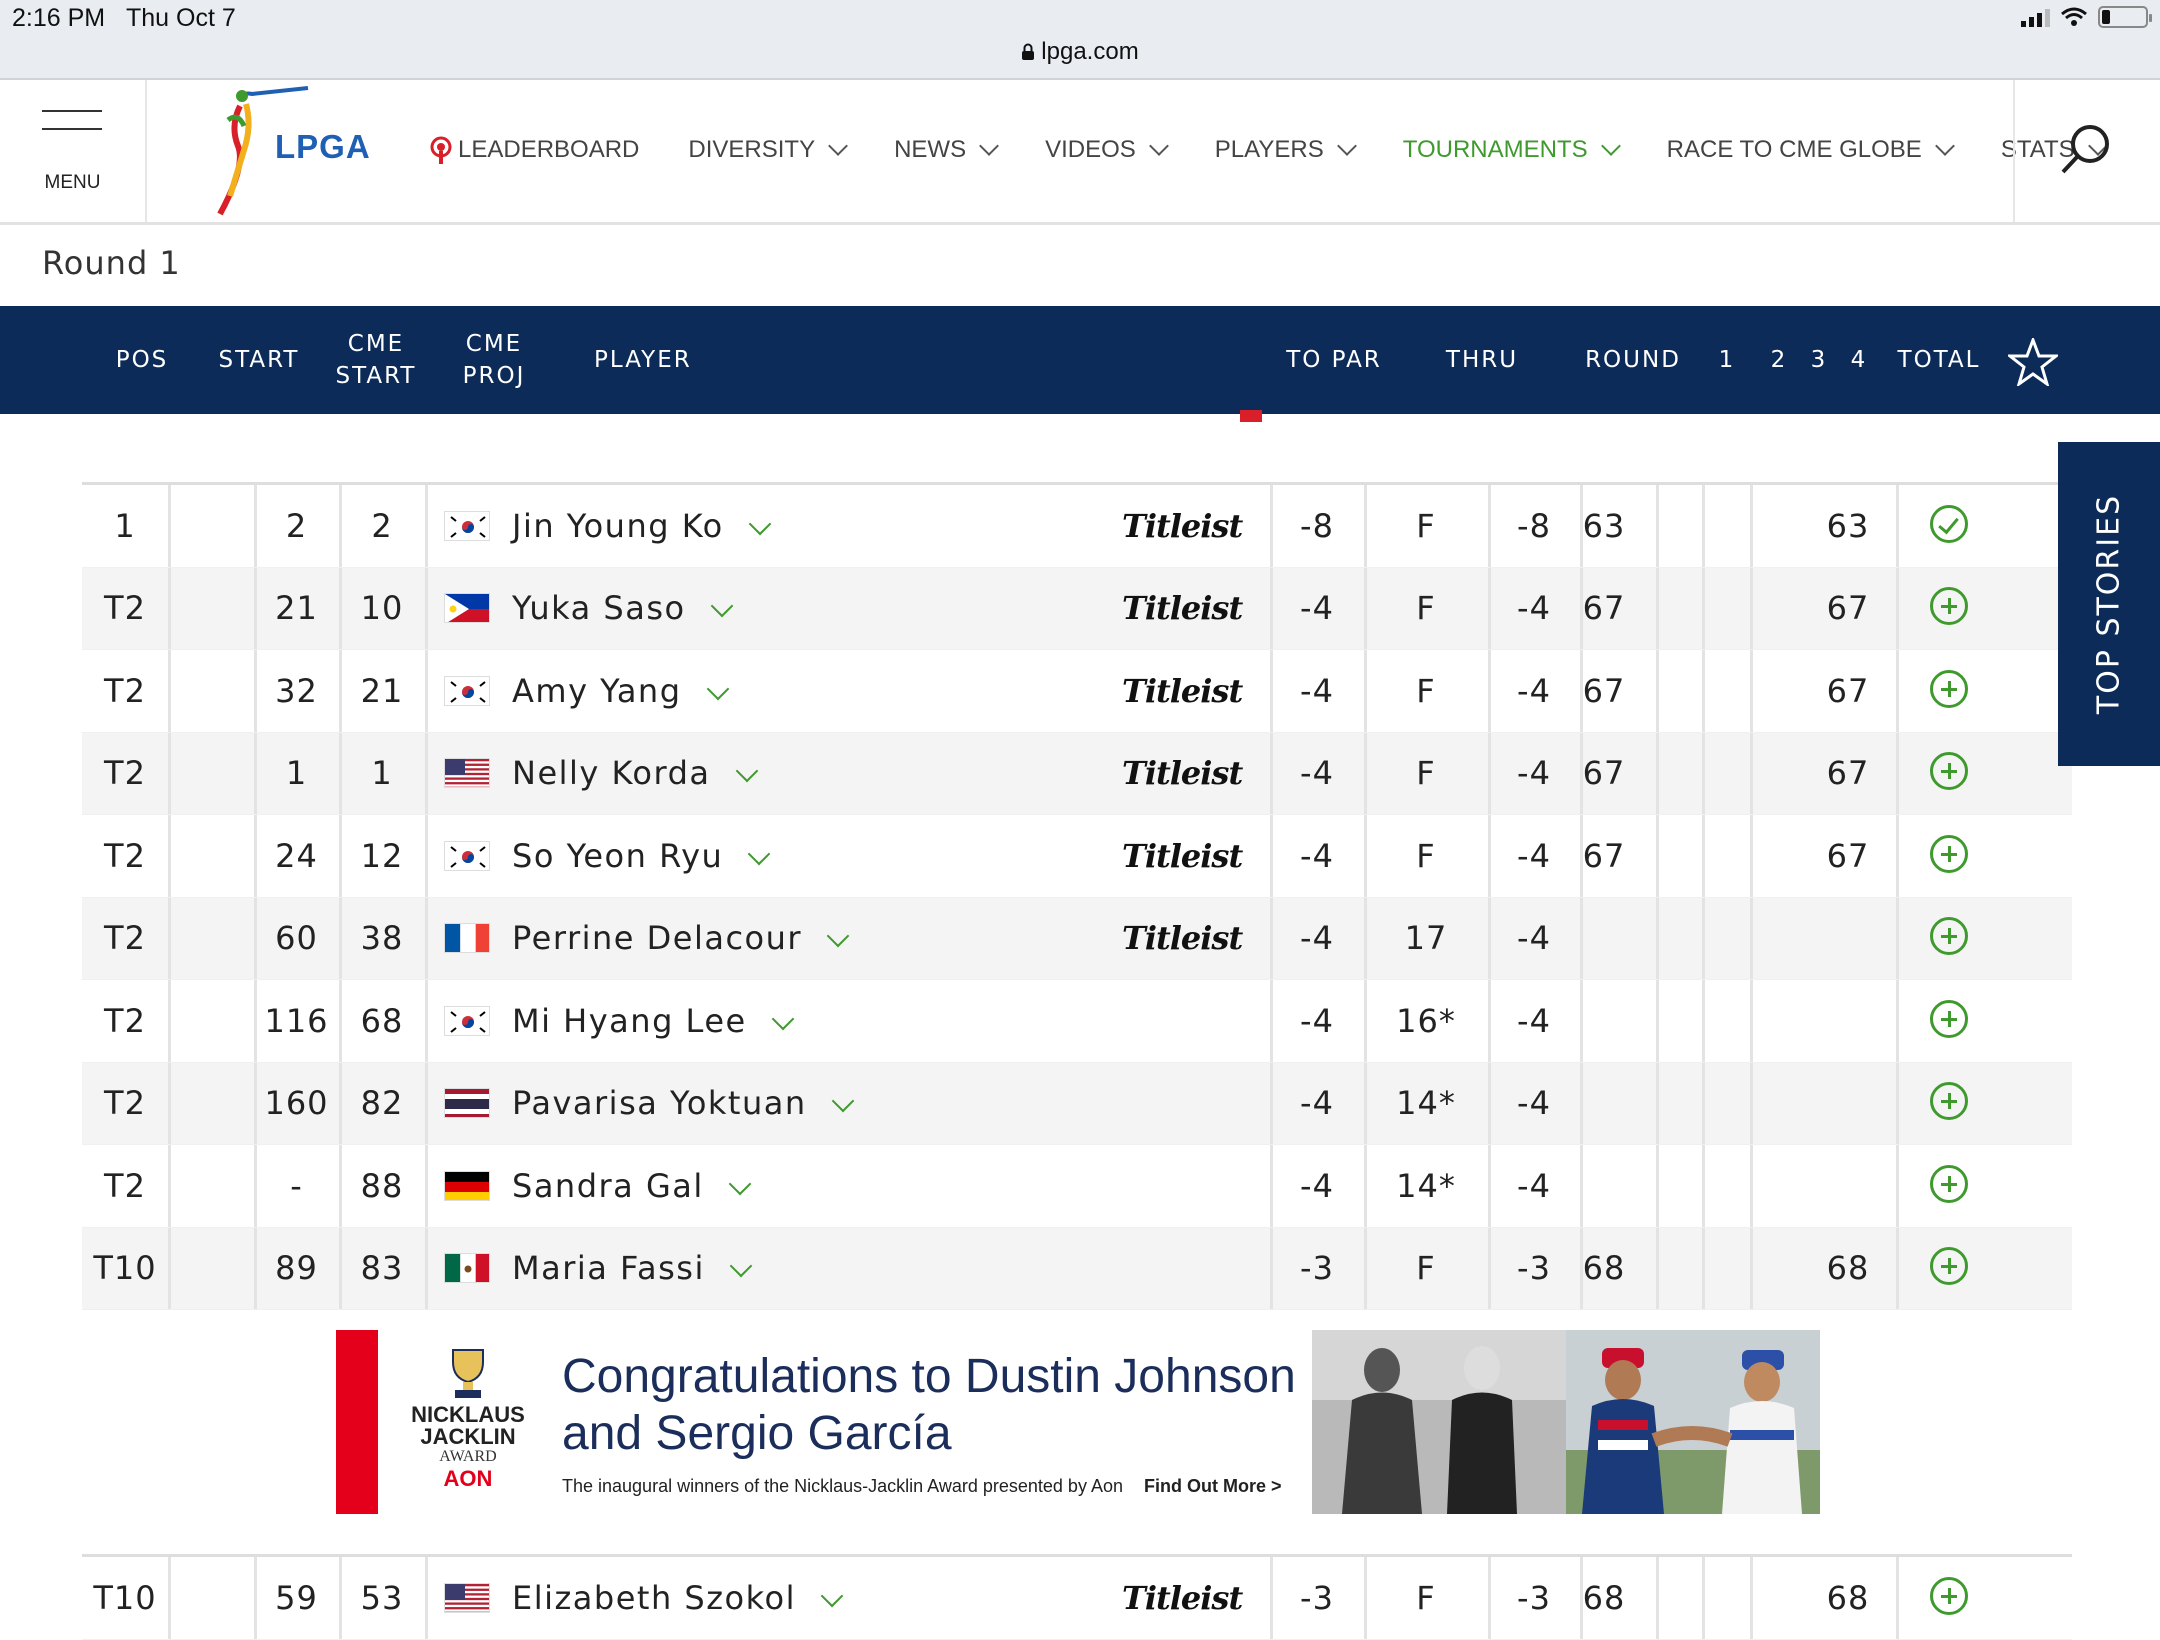  Describe the element at coordinates (1779, 360) in the screenshot. I see `col-r2: 2` at that location.